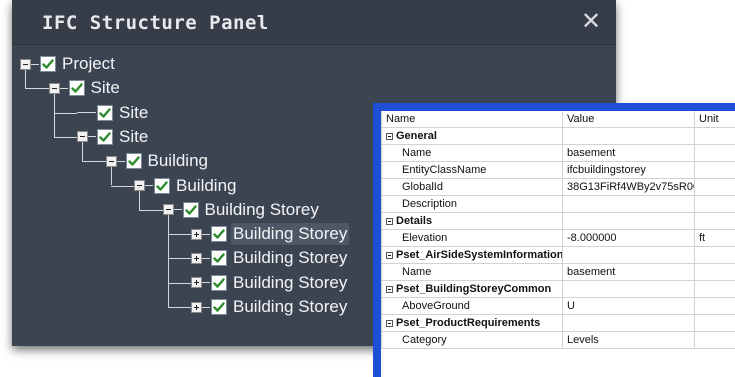 The height and width of the screenshot is (377, 735). I want to click on property-unit-cell, so click(714, 289).